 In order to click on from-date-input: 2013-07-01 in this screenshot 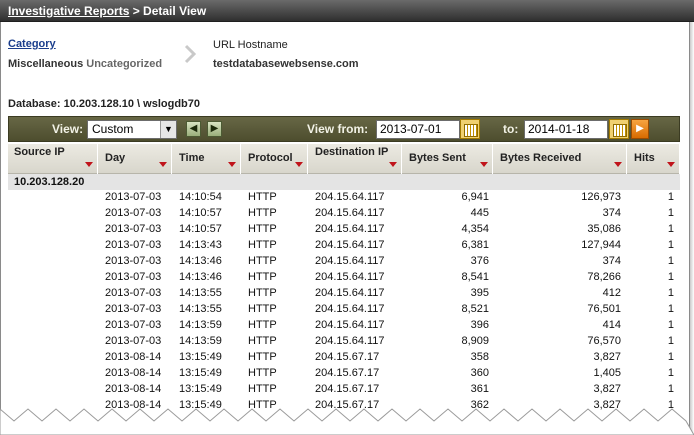, I will do `click(418, 129)`.